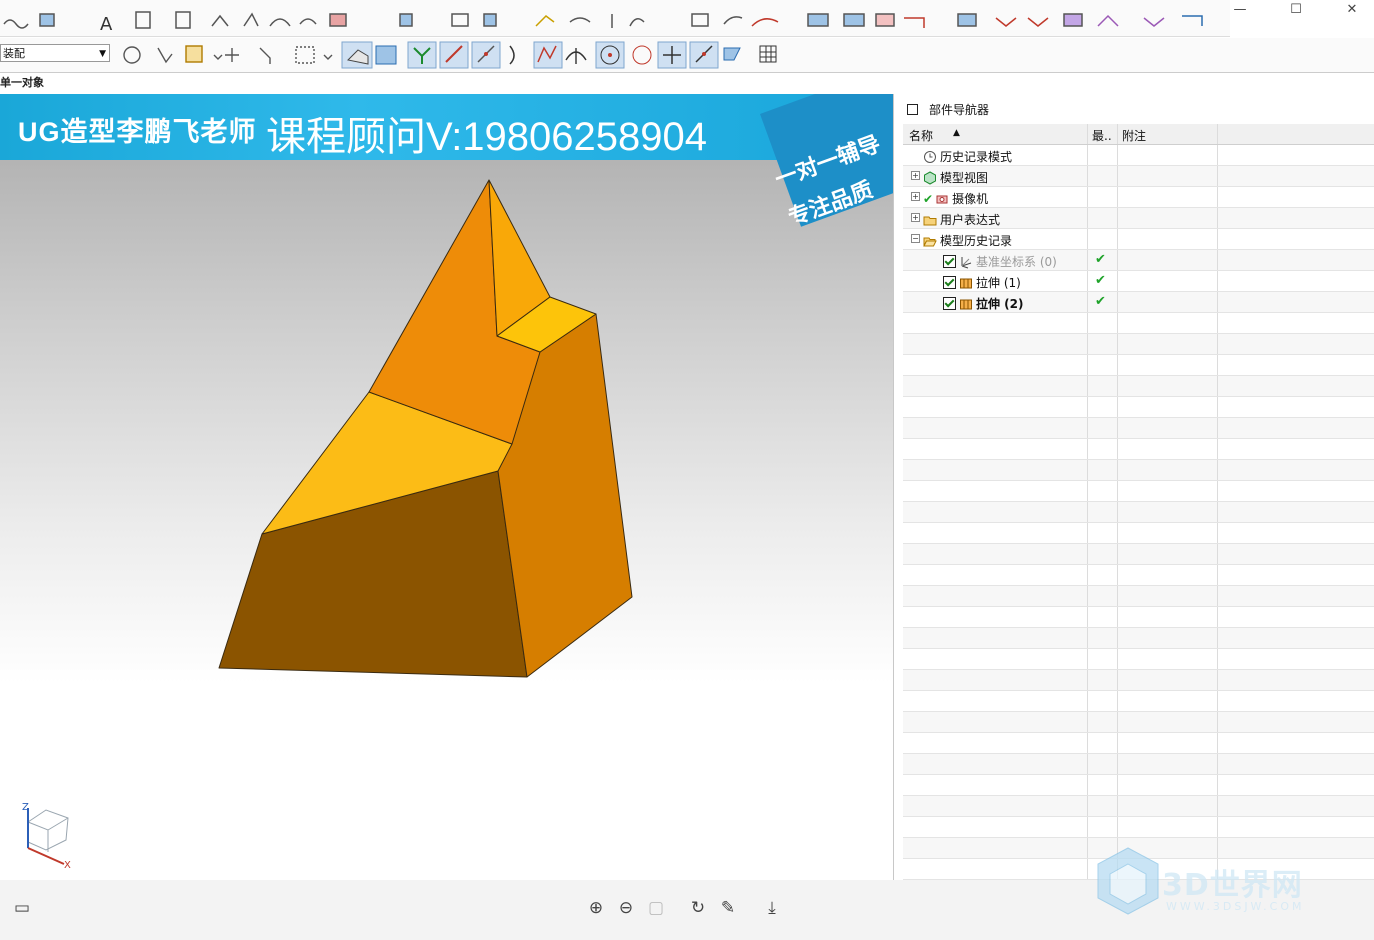 The image size is (1374, 940). Describe the element at coordinates (976, 157) in the screenshot. I see `node-label: 历史记录模式` at that location.